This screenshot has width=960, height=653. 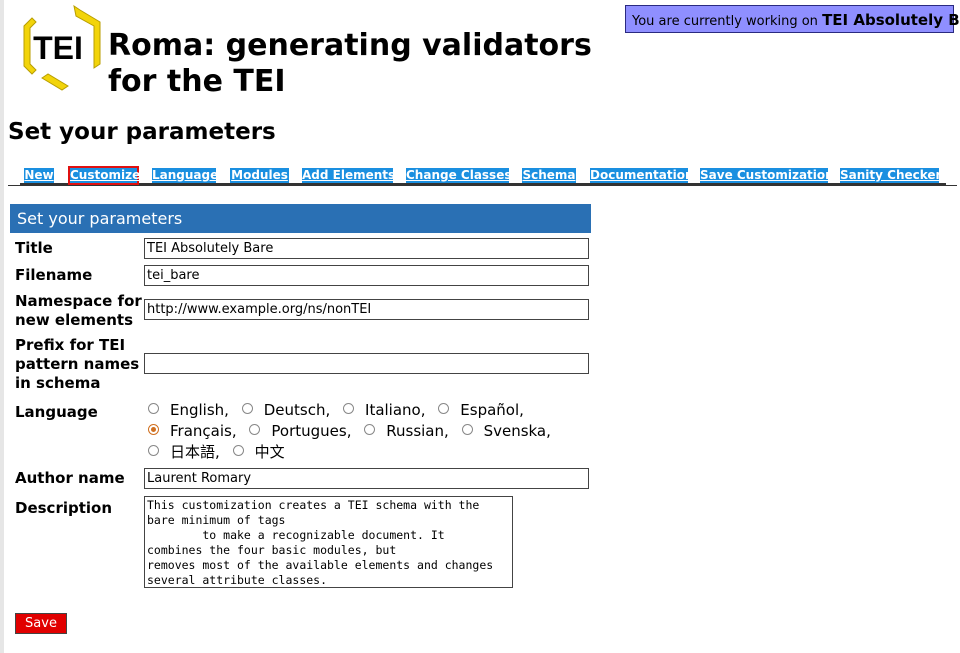 I want to click on filename-input, so click(x=366, y=275).